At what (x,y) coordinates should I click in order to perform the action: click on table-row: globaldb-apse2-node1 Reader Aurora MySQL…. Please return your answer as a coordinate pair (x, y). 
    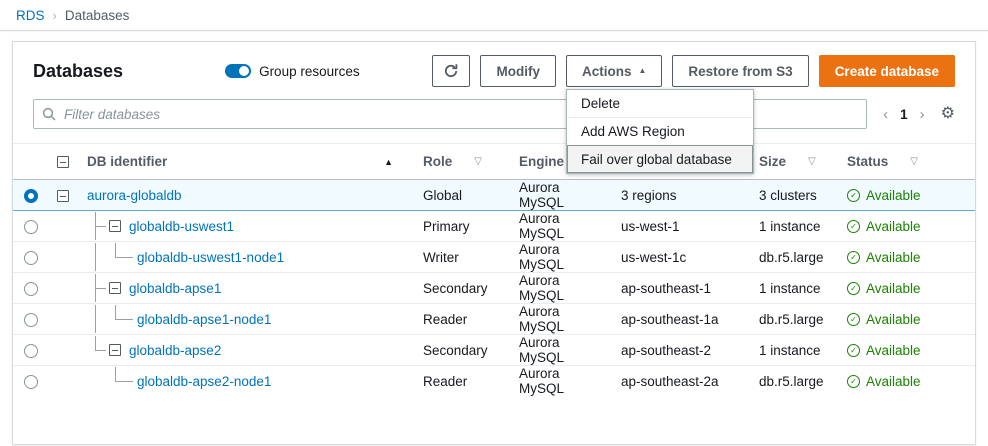
    Looking at the image, I should click on (494, 380).